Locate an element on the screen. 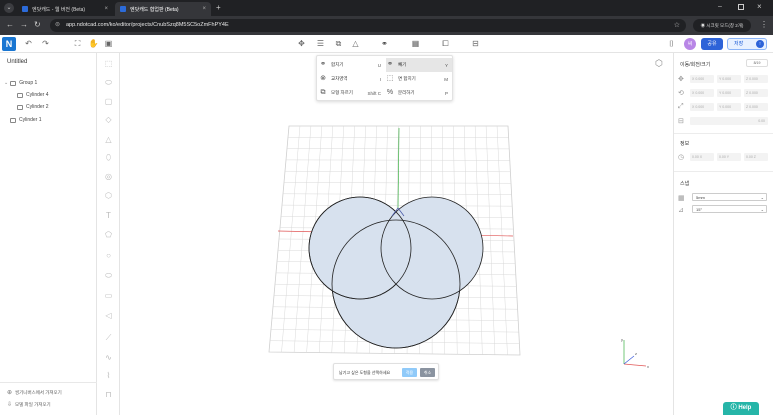 The height and width of the screenshot is (415, 773). box-tool-icon: ▢ is located at coordinates (108, 101).